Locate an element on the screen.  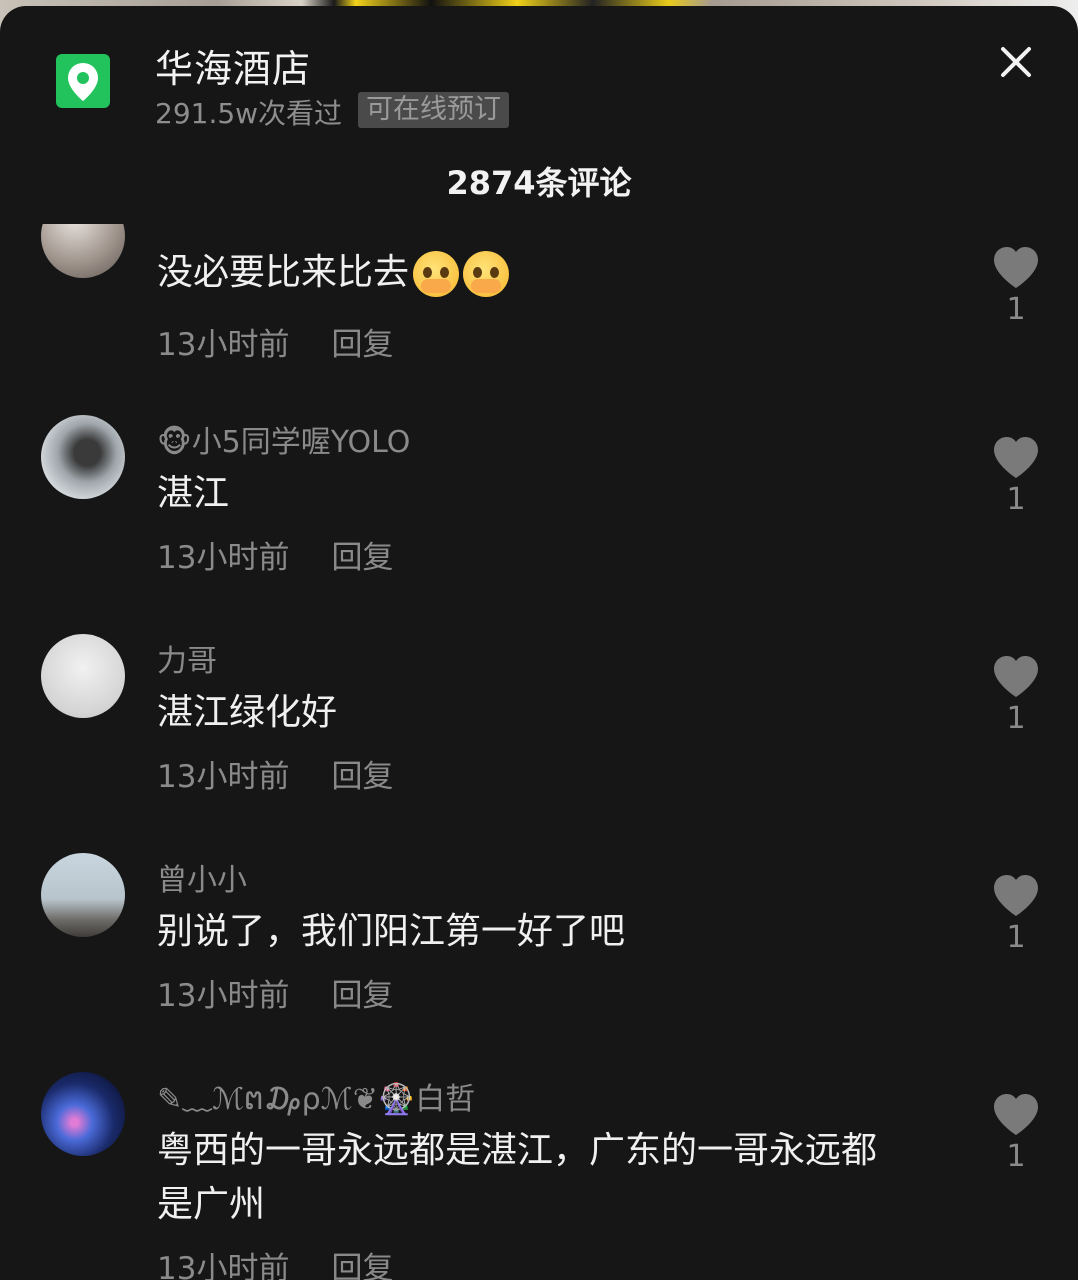
comment-text: 湛江绿化好 is located at coordinates (247, 712).